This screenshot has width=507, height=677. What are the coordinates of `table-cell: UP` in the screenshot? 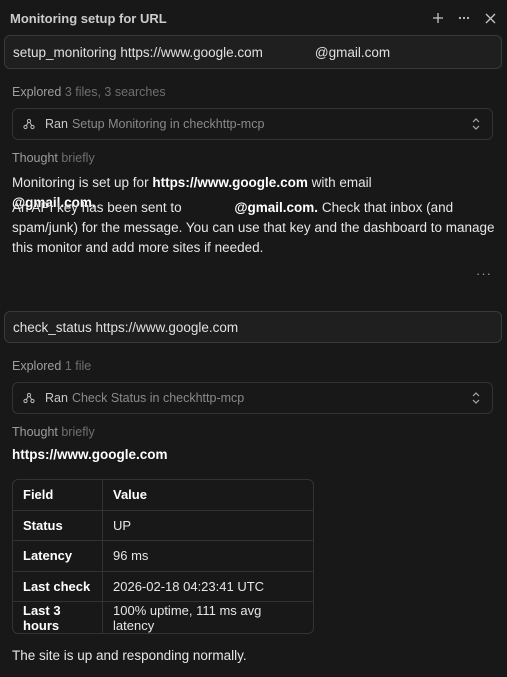 It's located at (208, 526).